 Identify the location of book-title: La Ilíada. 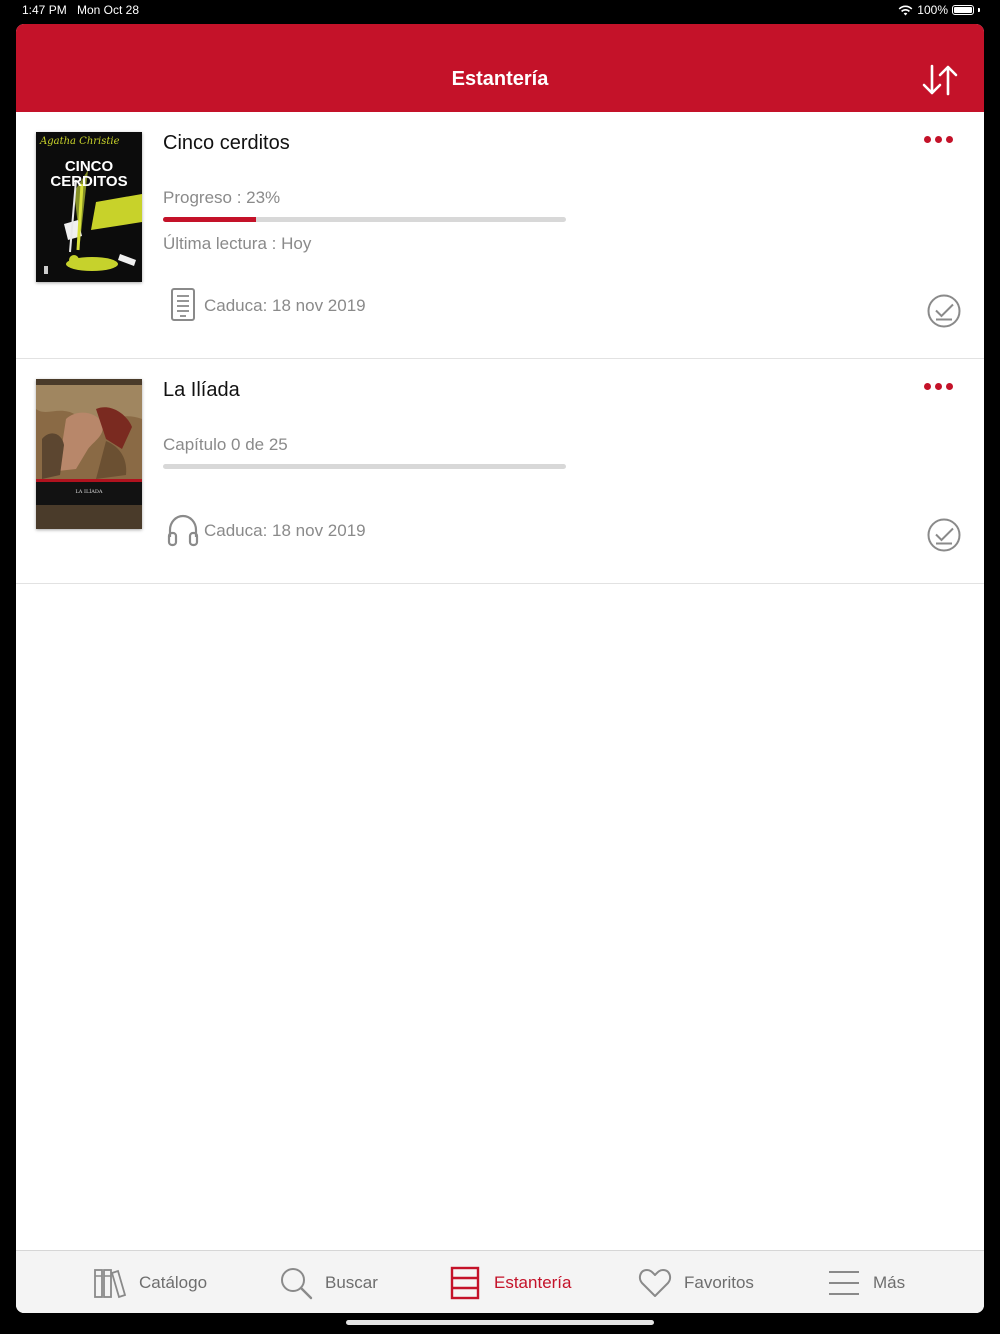
(201, 390).